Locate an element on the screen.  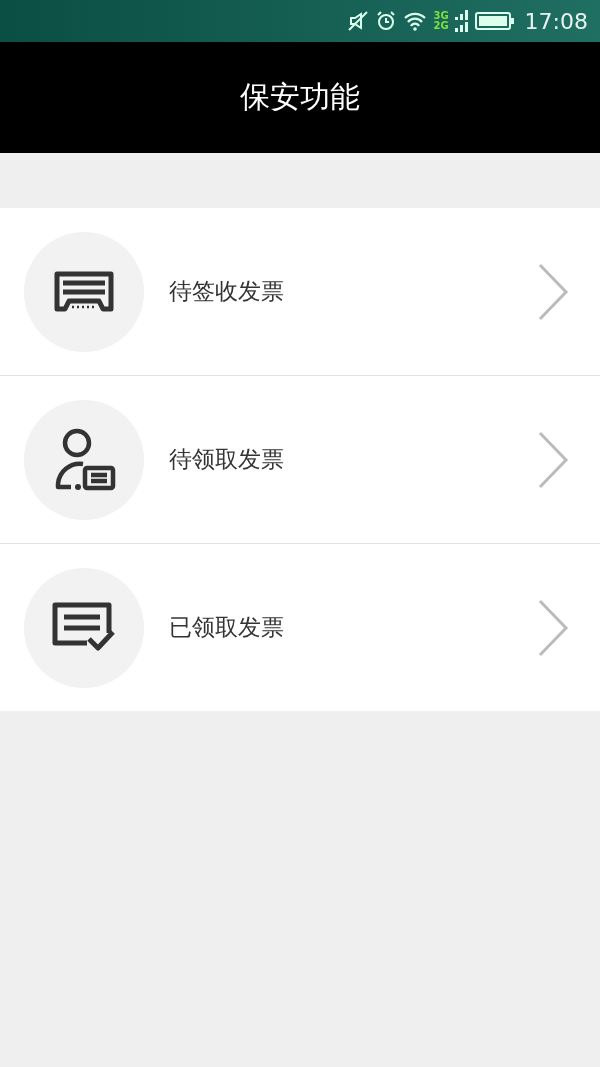
page-title: 保安功能 is located at coordinates (300, 97).